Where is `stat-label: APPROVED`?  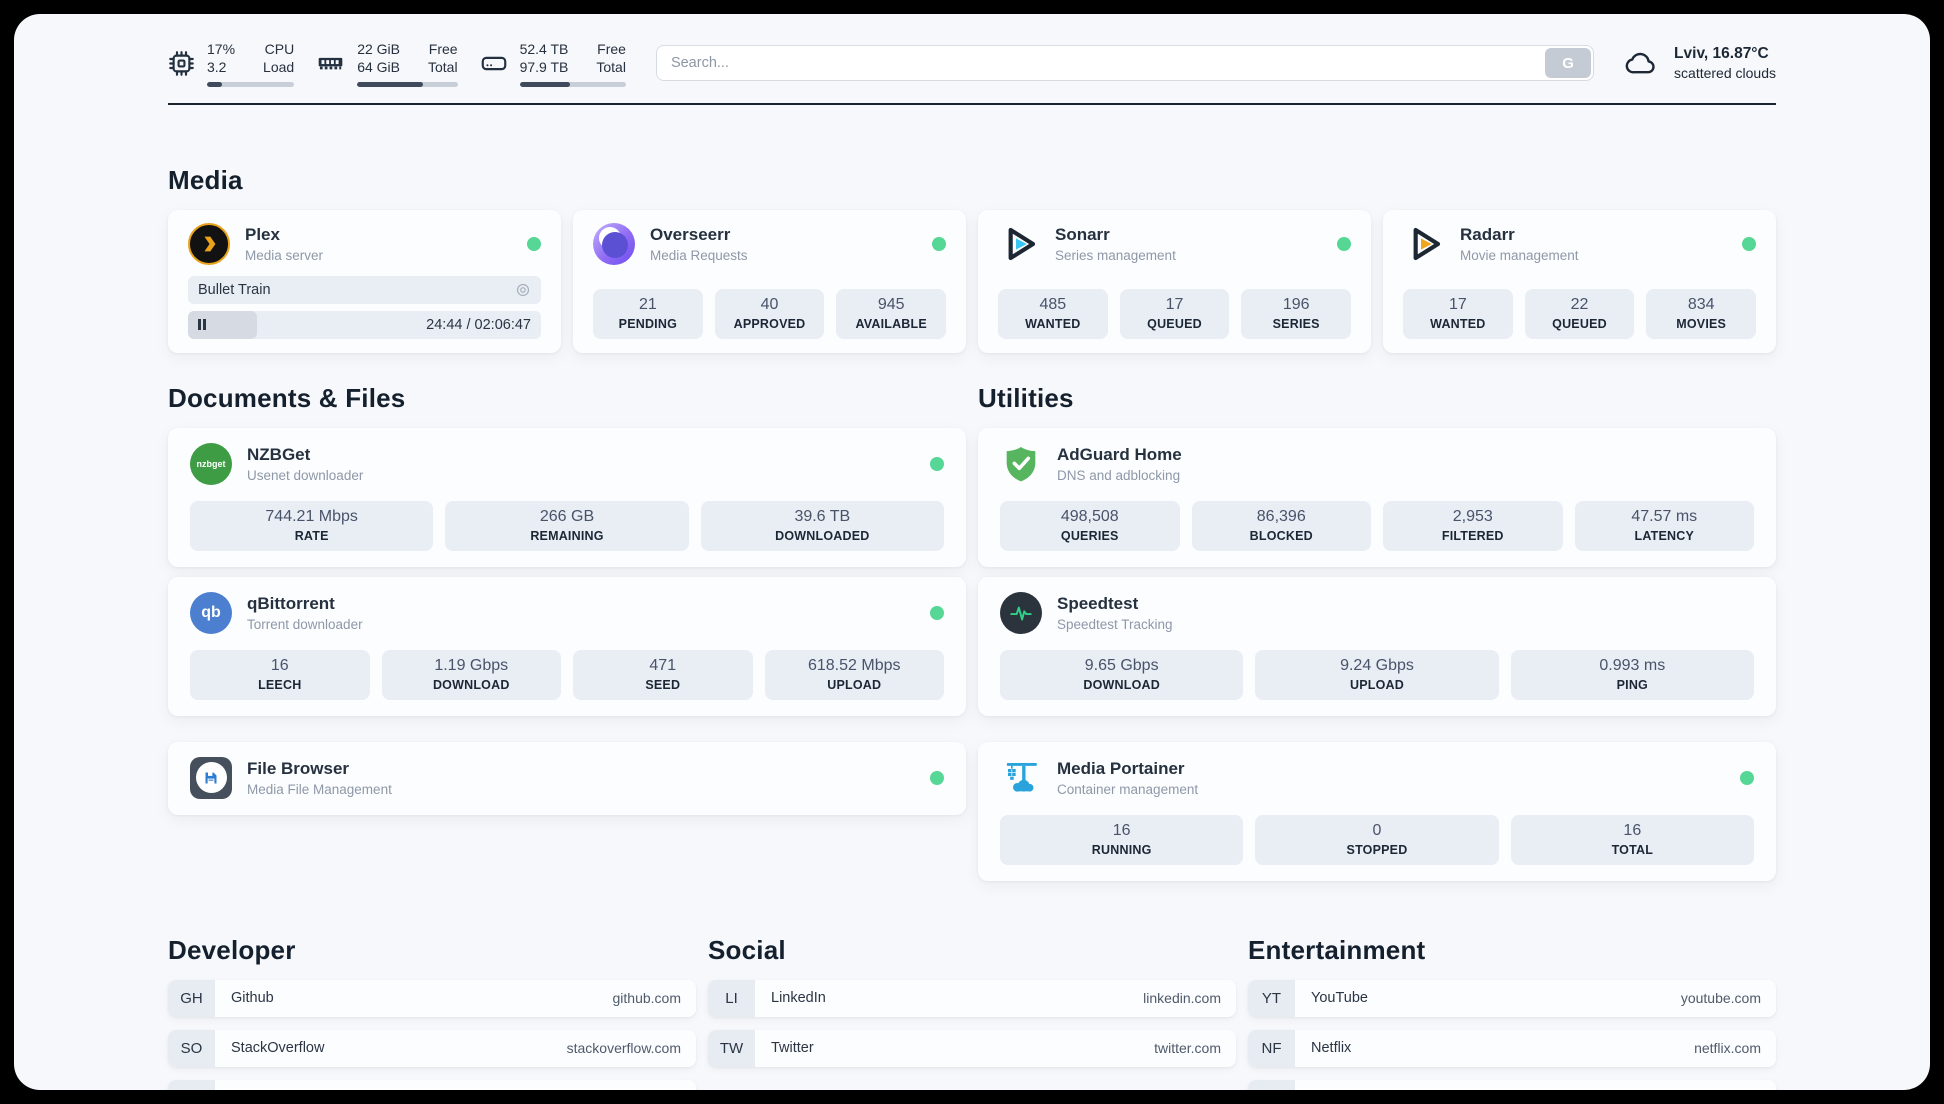 stat-label: APPROVED is located at coordinates (769, 323).